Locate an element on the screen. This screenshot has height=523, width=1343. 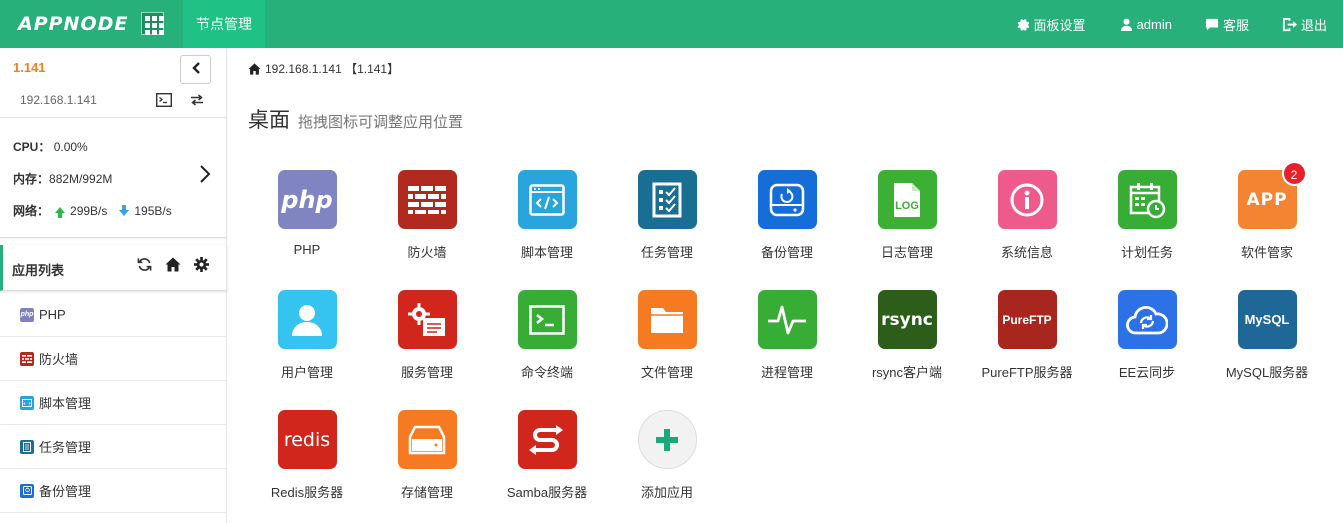
app-label: Redis服务器 is located at coordinates (307, 492).